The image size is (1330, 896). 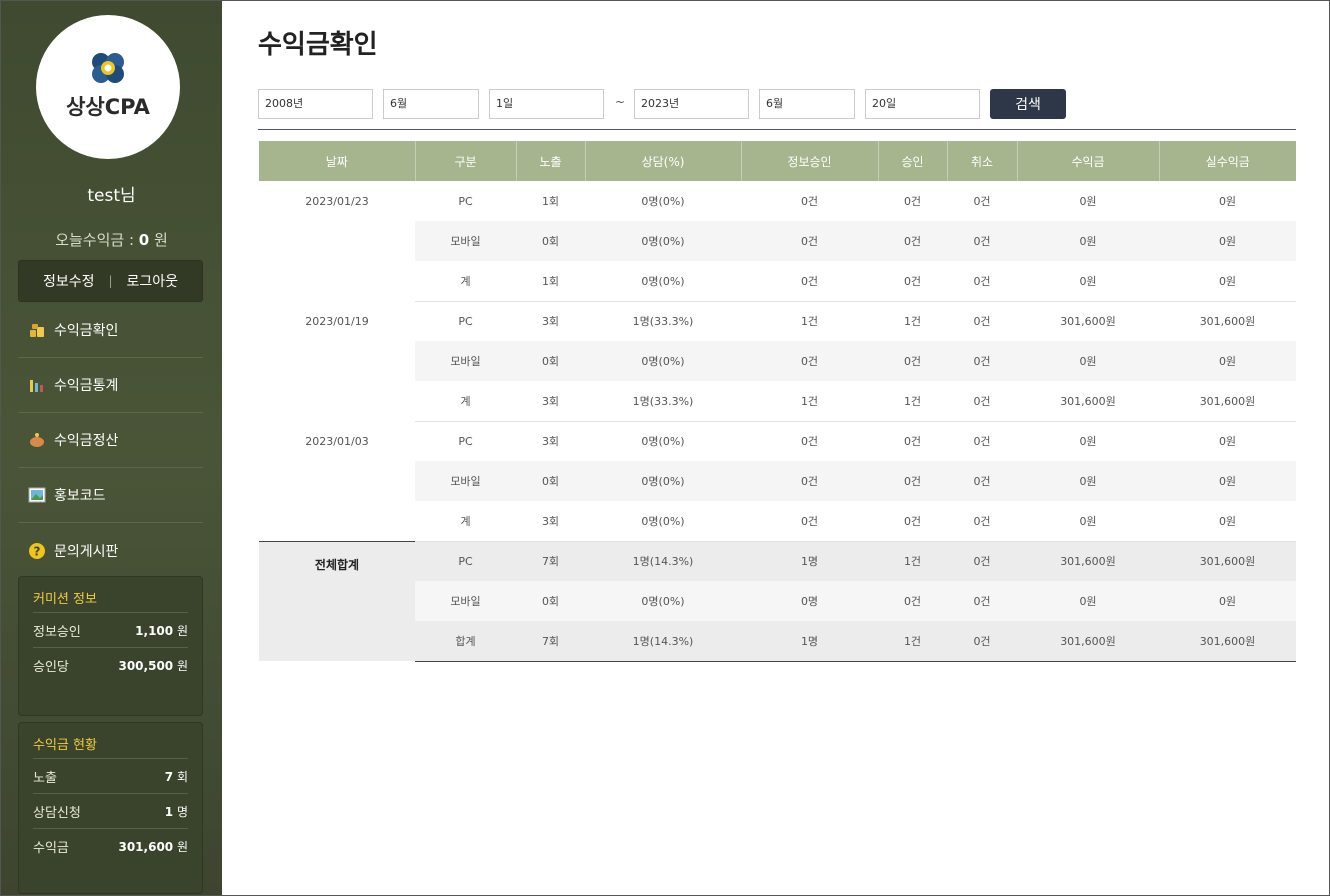 I want to click on commission-panel: 커미션 정보 정보승인 1,100 원 승인당 300,500 원, so click(x=110, y=646).